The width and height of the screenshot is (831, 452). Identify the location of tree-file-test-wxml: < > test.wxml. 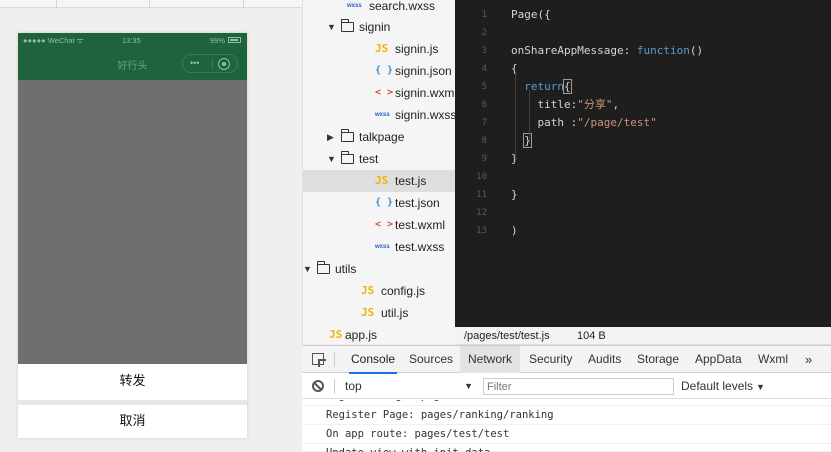
(379, 225).